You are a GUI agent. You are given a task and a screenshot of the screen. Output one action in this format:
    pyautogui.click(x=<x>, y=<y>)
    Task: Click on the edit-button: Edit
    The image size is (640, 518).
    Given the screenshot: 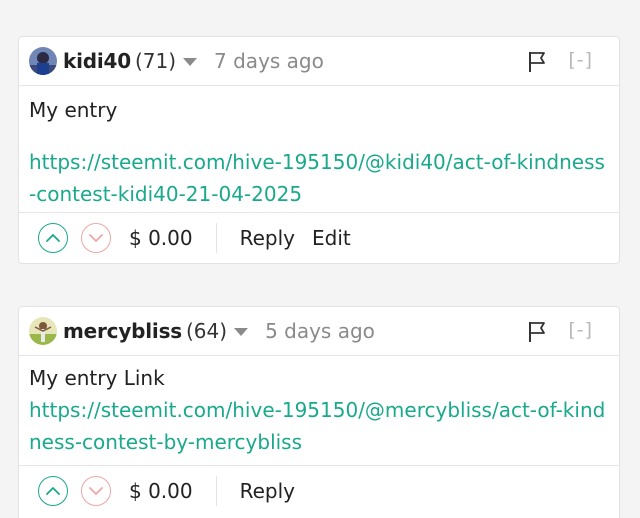 What is the action you would take?
    pyautogui.click(x=331, y=238)
    